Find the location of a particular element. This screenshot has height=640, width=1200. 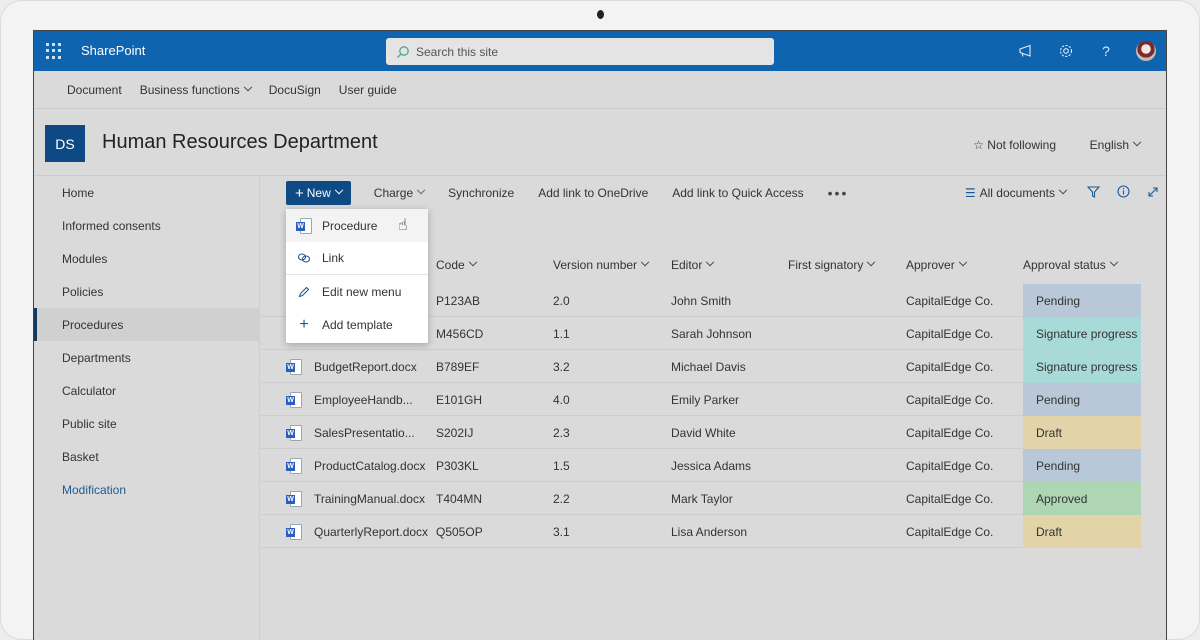

version-cell: 2.3 is located at coordinates (561, 432).